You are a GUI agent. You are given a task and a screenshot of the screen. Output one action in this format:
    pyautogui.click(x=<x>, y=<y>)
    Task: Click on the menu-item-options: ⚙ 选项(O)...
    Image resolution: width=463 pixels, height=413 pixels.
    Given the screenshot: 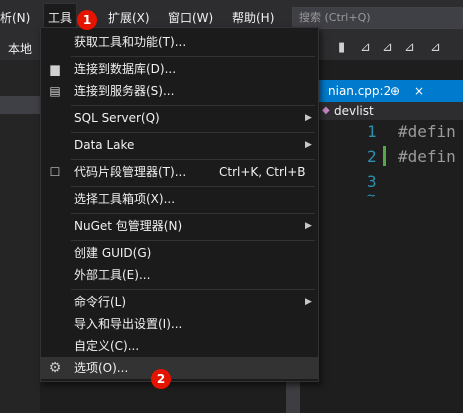 What is the action you would take?
    pyautogui.click(x=179, y=368)
    